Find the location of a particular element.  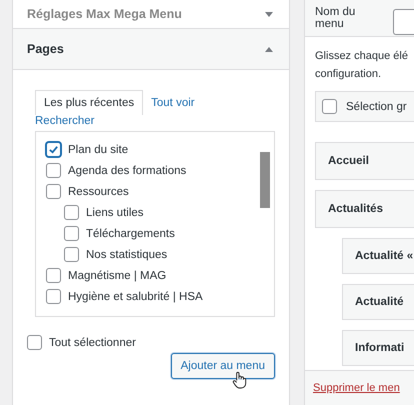

menu-item: Actualité is located at coordinates (378, 302).